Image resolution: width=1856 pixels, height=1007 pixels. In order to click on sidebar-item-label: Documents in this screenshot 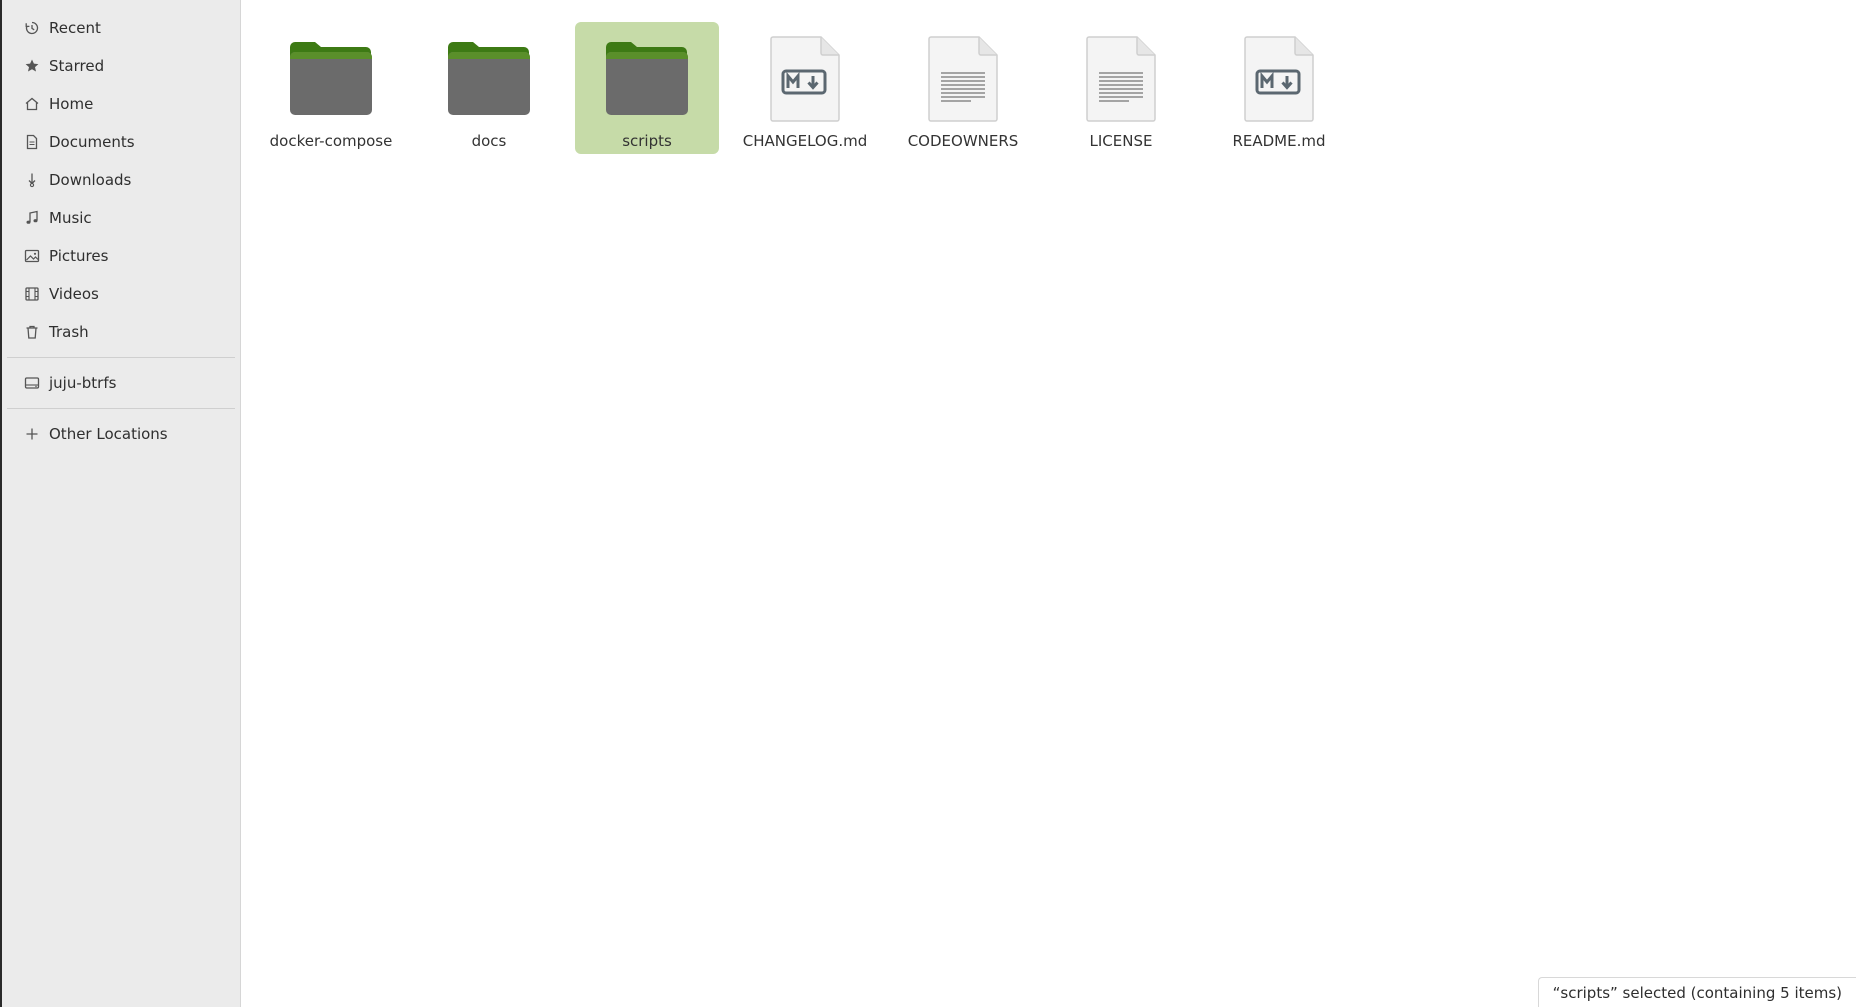, I will do `click(92, 142)`.